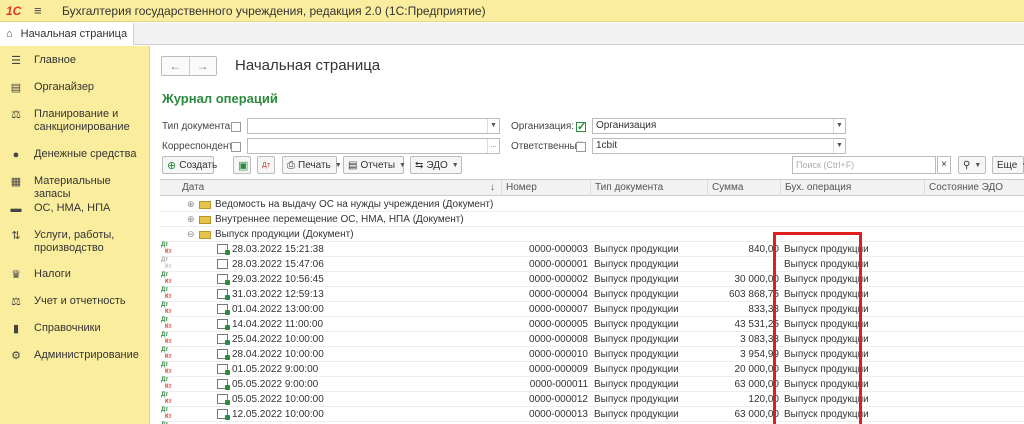  I want to click on tab-label: Начальная страница, so click(74, 34).